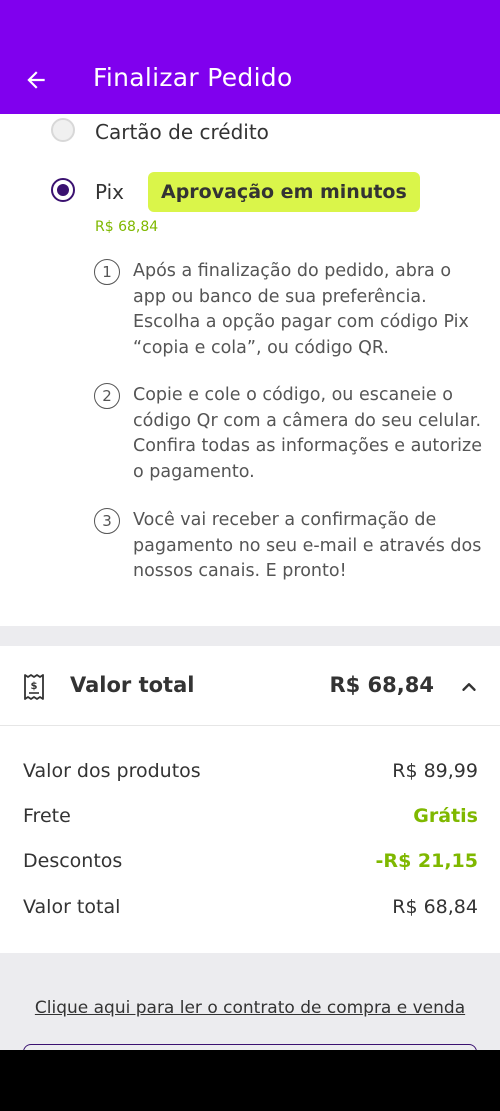  I want to click on chevron-up-icon, so click(469, 687).